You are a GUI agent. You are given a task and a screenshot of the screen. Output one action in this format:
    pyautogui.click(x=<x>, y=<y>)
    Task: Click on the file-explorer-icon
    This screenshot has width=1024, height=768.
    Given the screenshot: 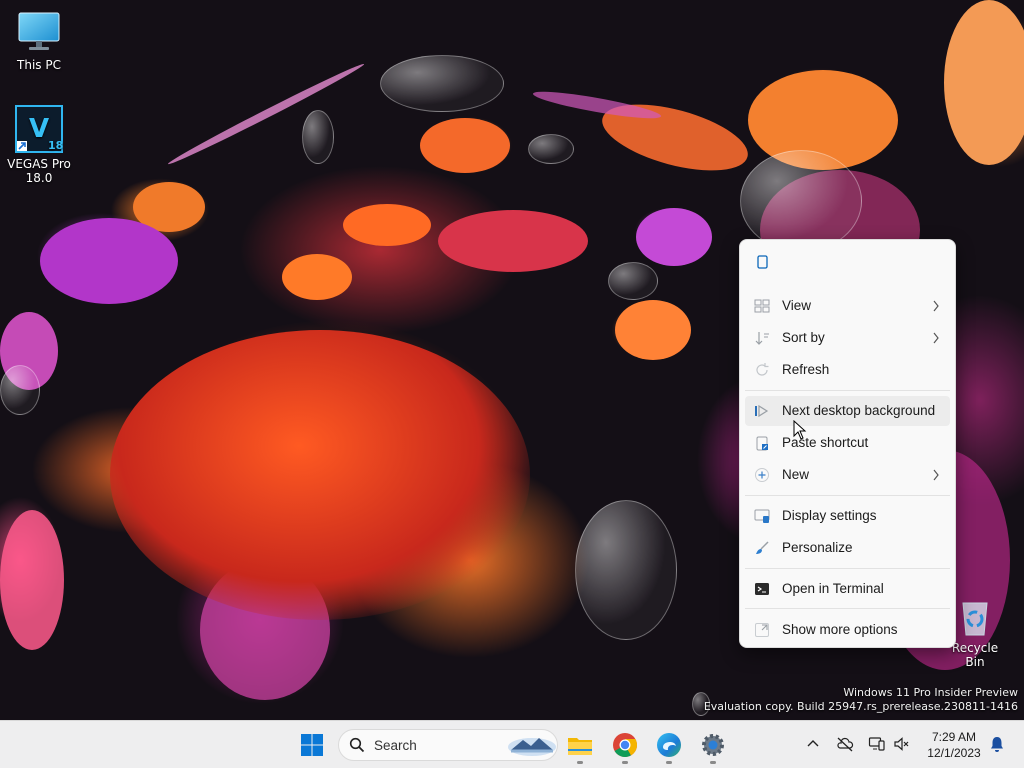 What is the action you would take?
    pyautogui.click(x=580, y=746)
    